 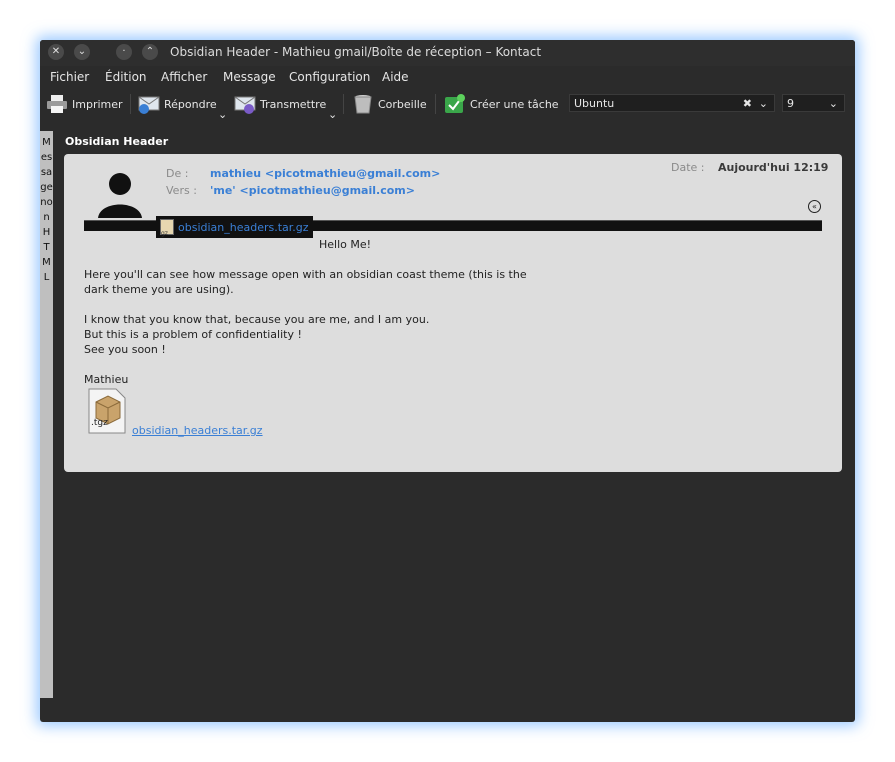 I want to click on message-subject: Obsidian Header, so click(x=117, y=141).